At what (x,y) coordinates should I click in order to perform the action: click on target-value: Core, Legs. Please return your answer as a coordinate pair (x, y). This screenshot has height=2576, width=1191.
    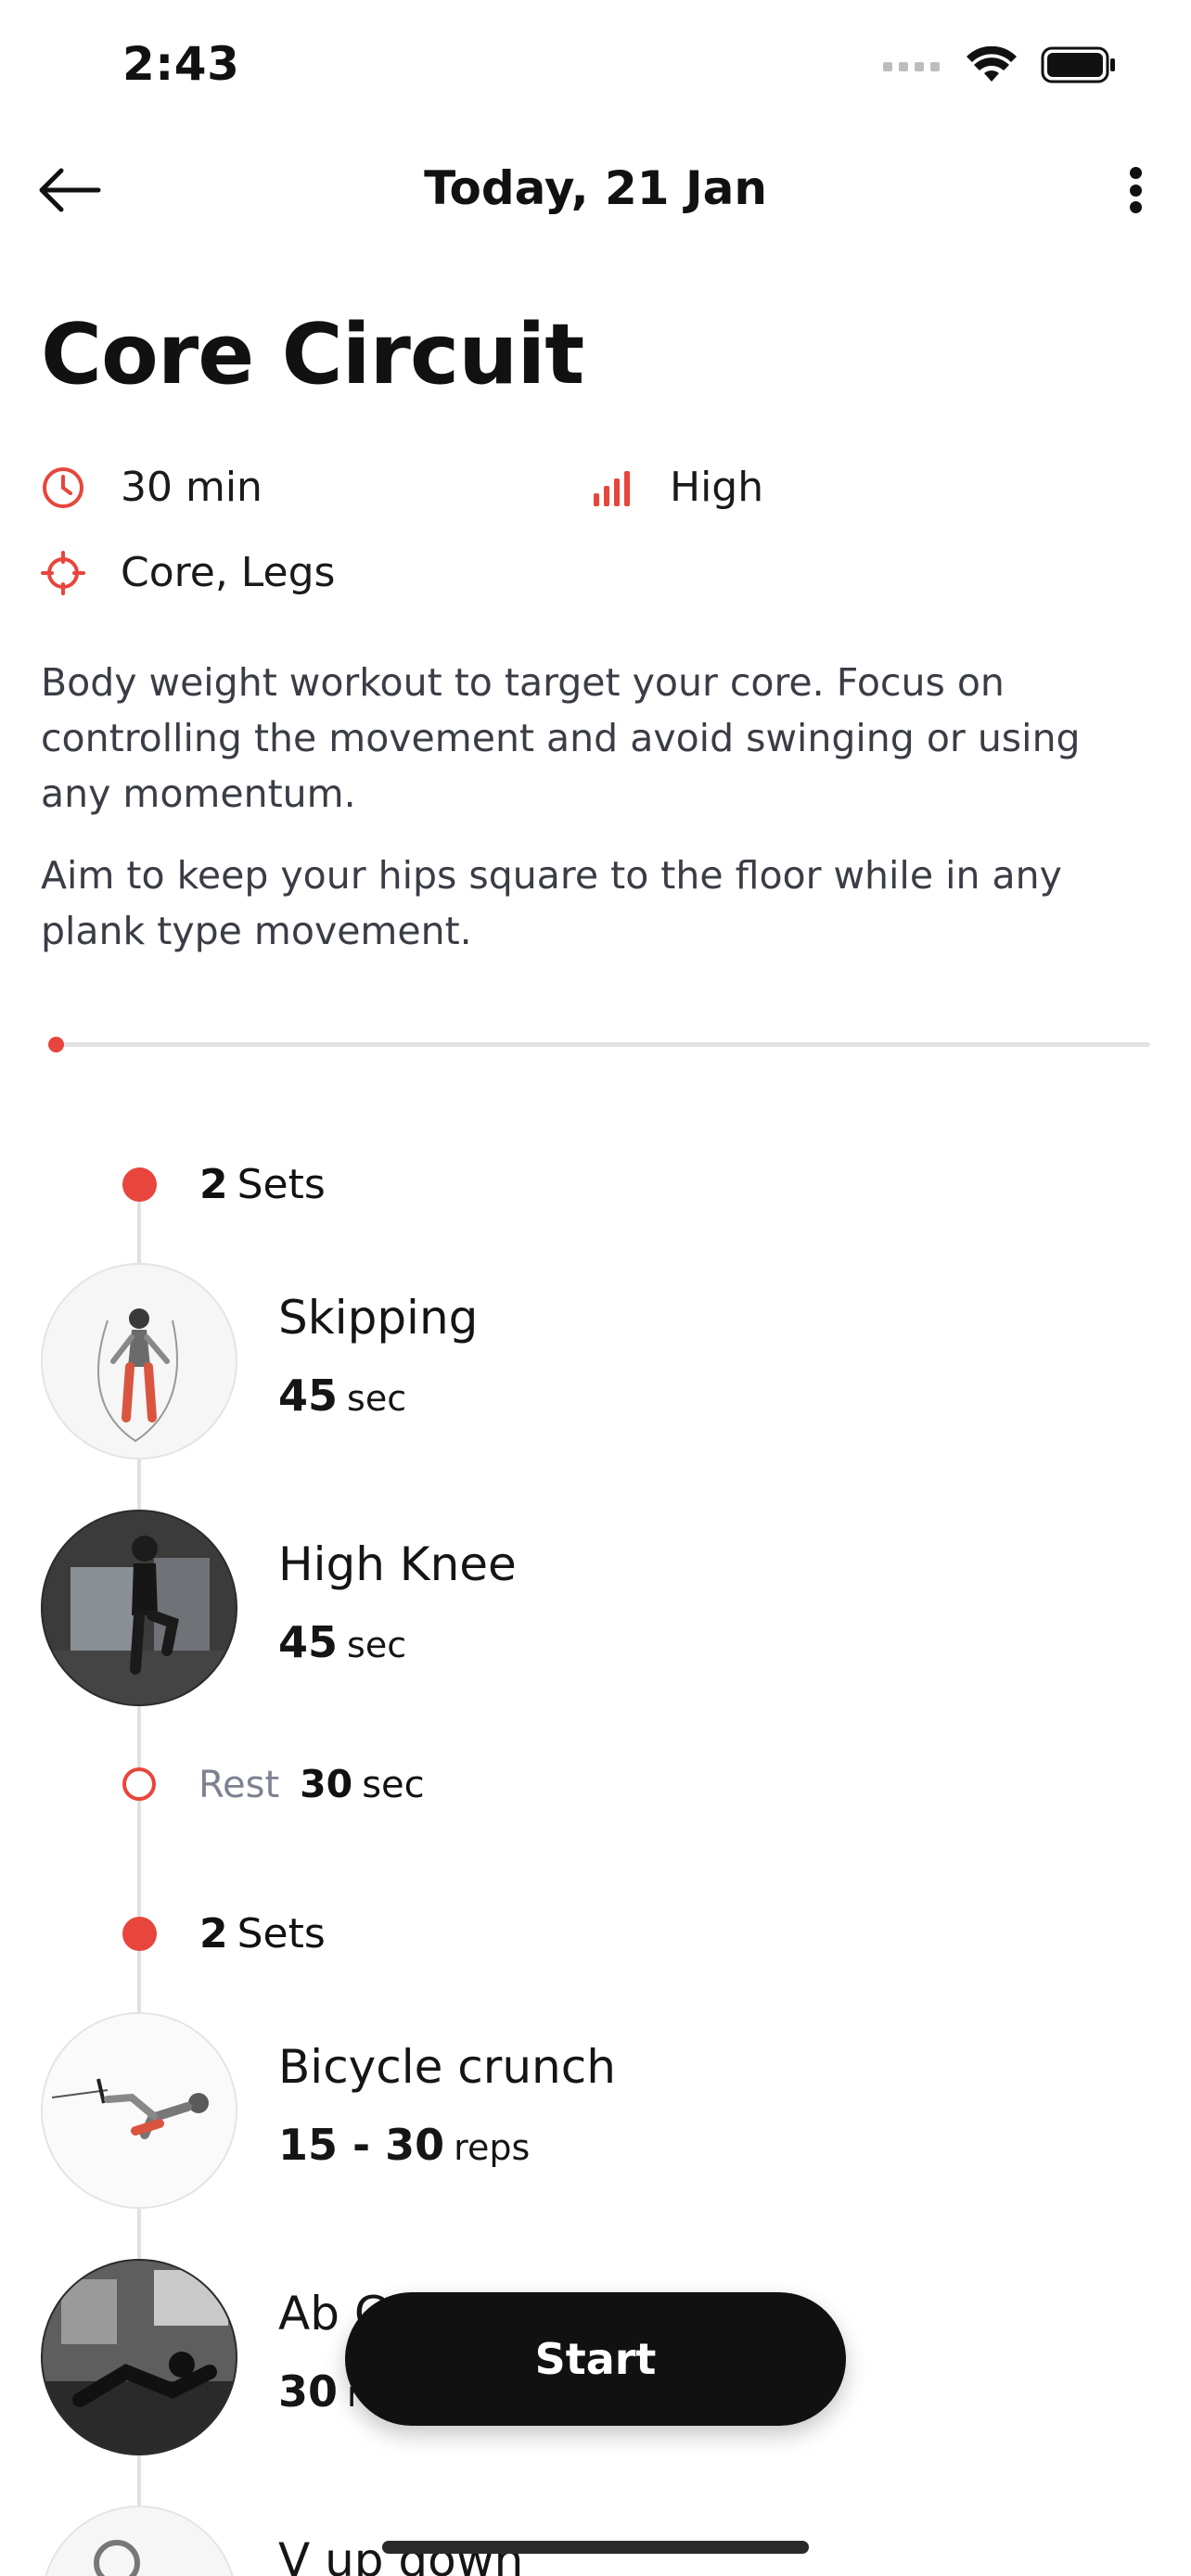
    Looking at the image, I should click on (228, 572).